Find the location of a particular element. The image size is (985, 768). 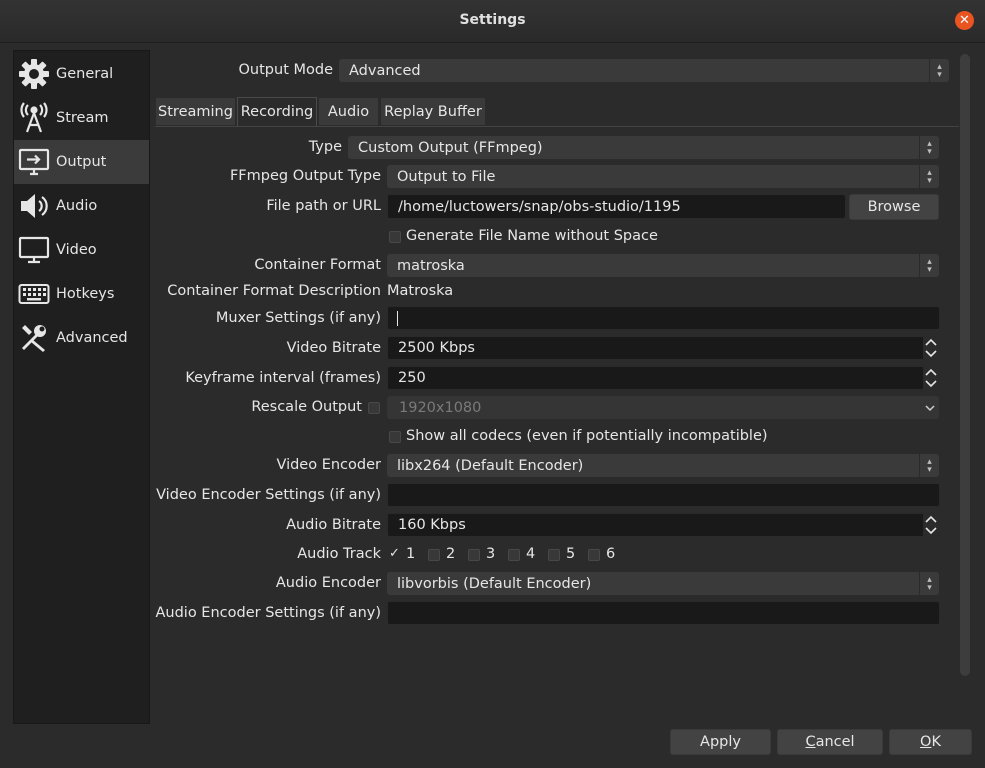

sidebar-item-label: Hotkeys is located at coordinates (85, 294).